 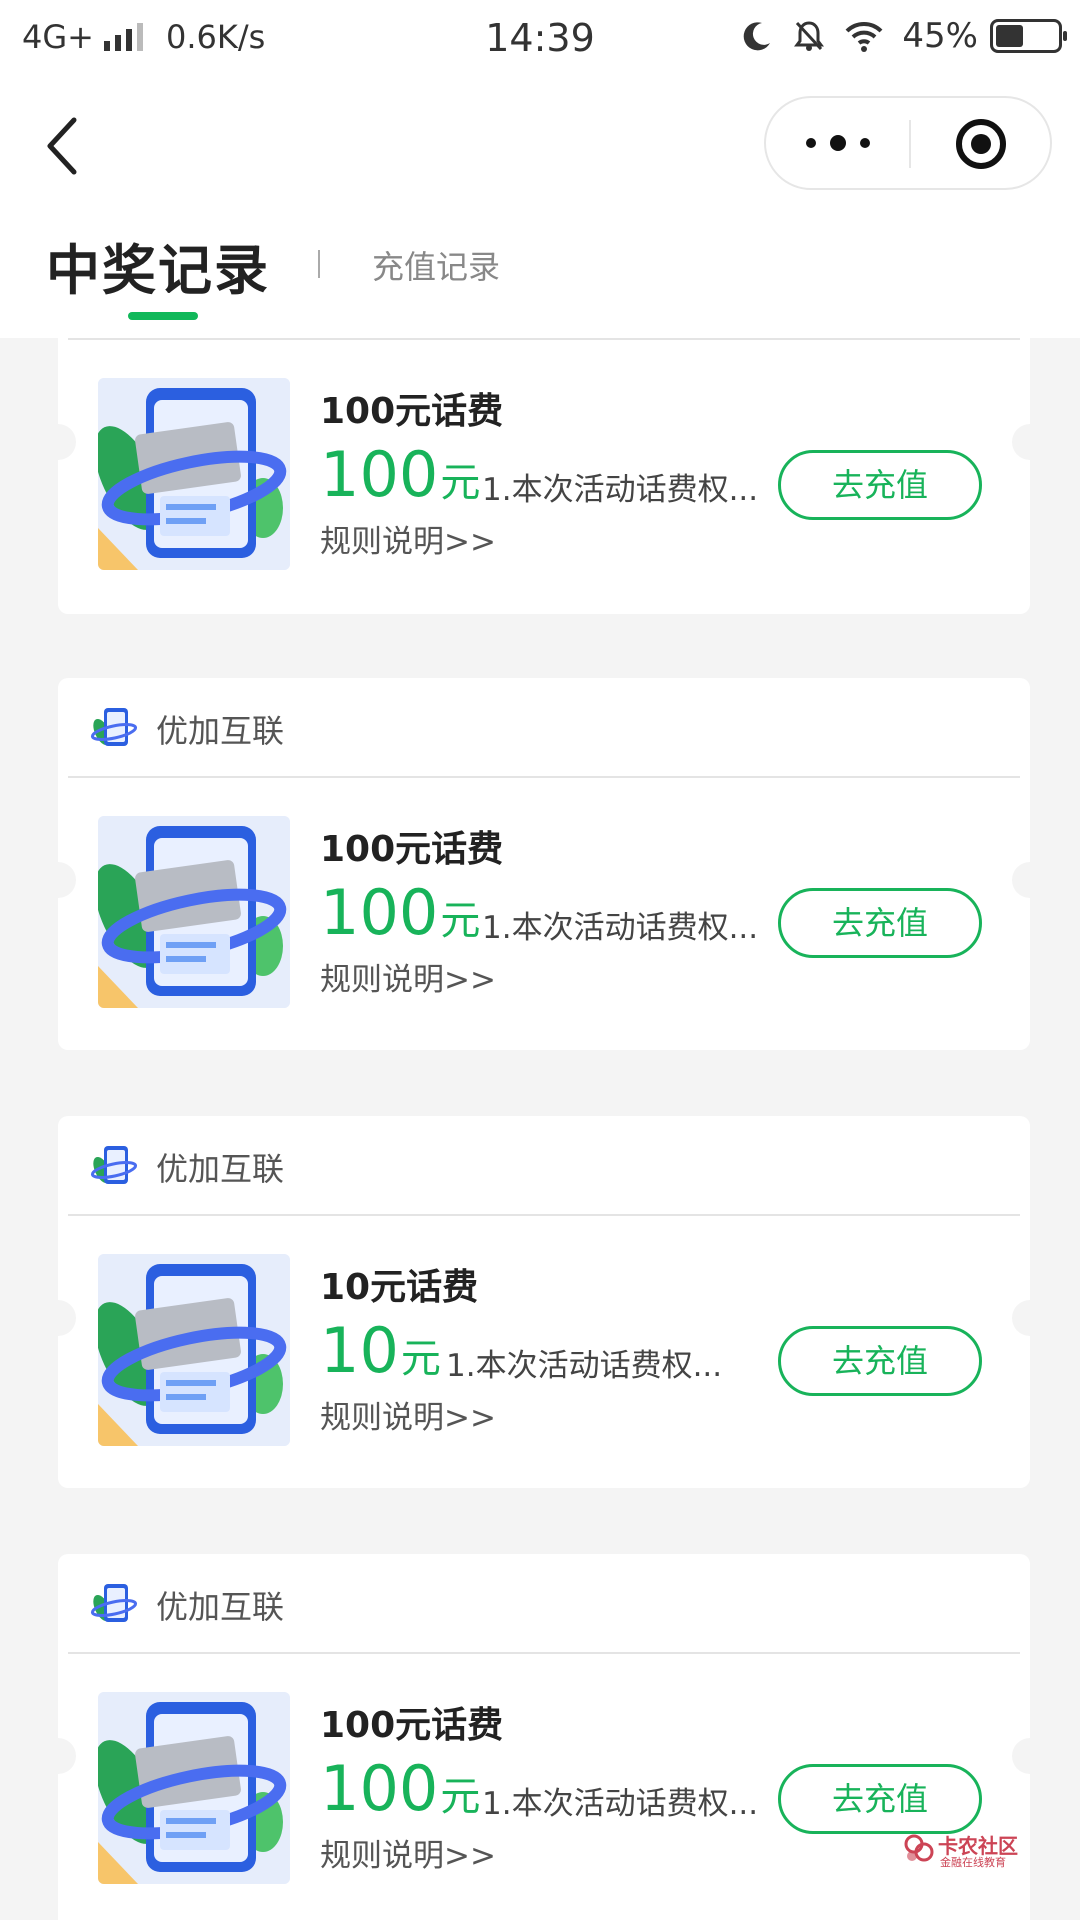 I want to click on tab-separator, so click(x=319, y=264).